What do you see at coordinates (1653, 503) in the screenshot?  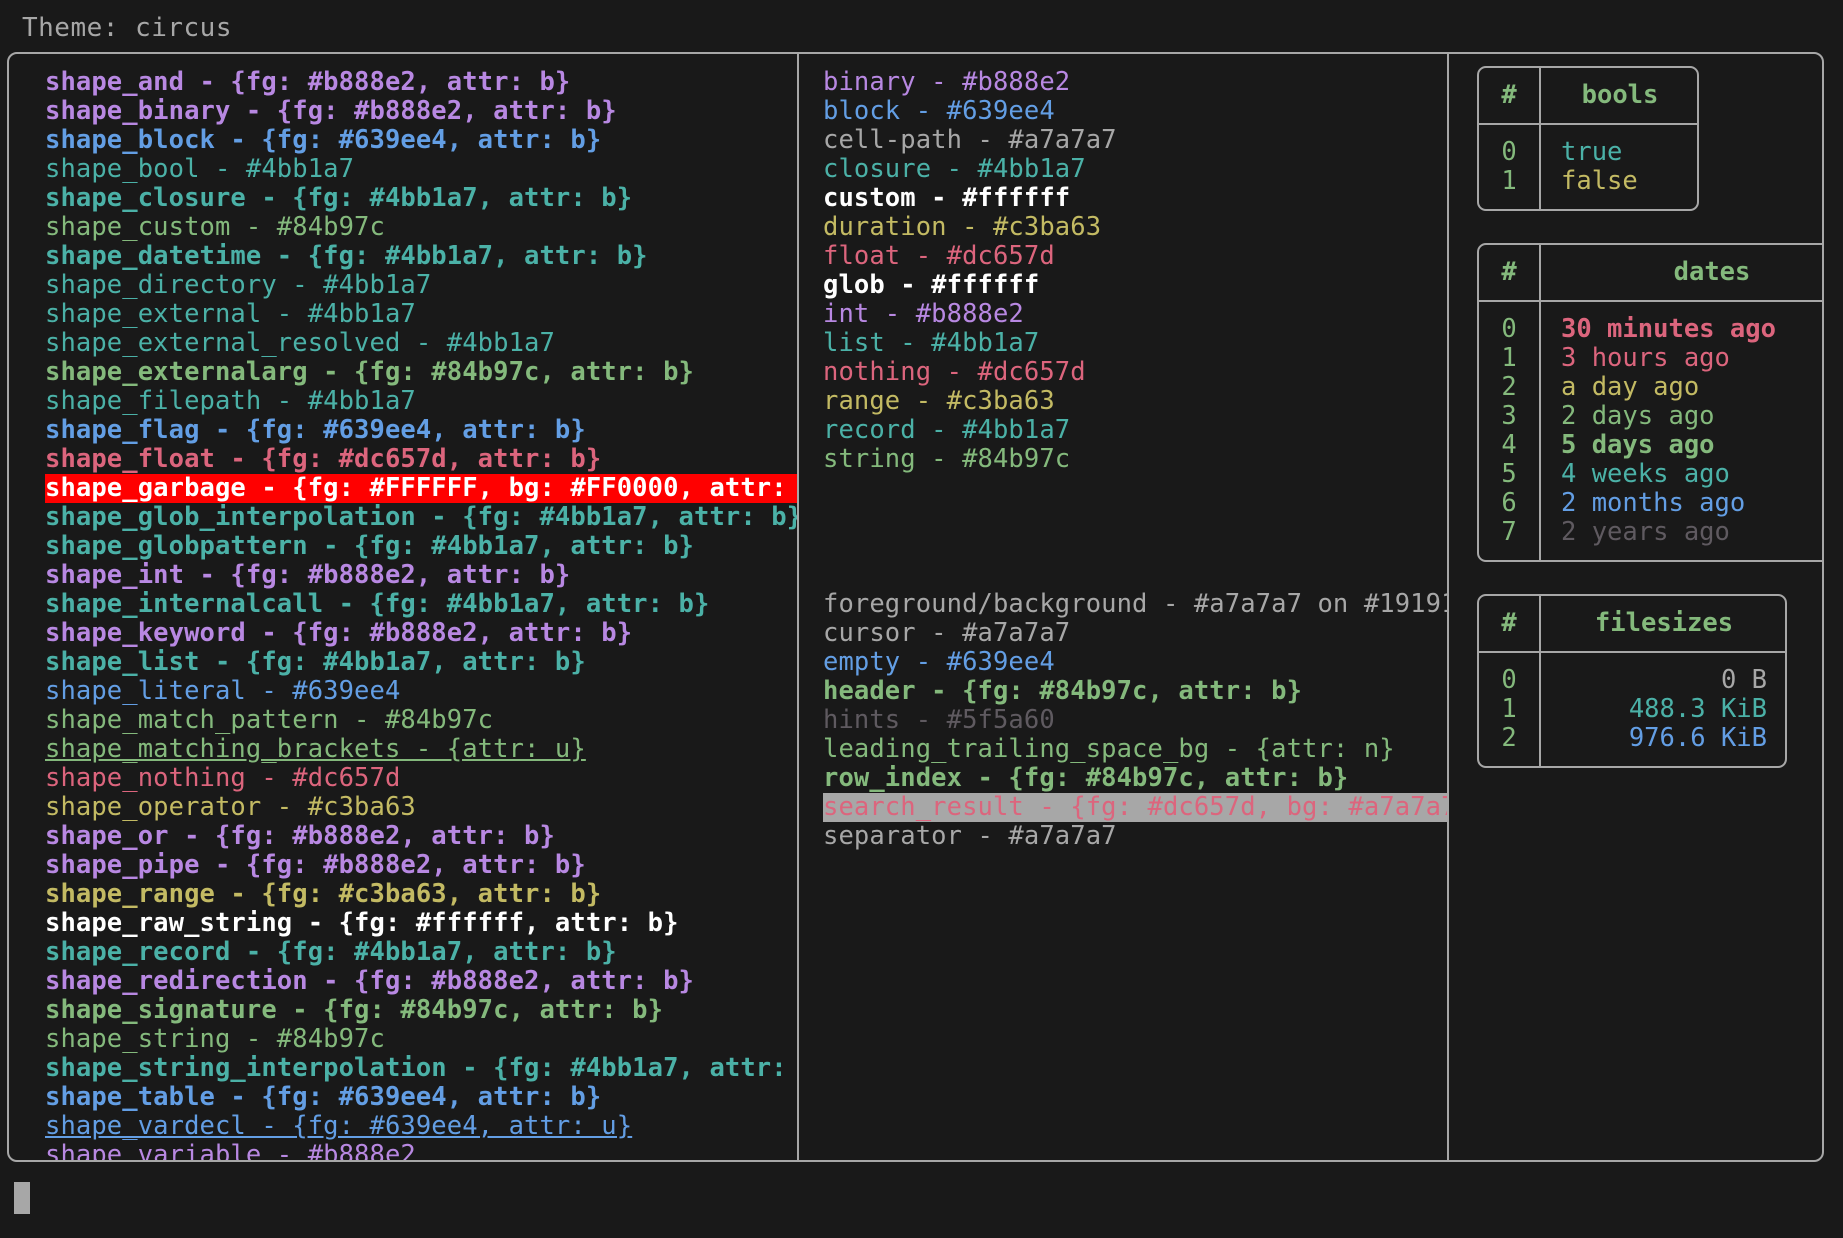 I see `row-value: 2 months ago` at bounding box center [1653, 503].